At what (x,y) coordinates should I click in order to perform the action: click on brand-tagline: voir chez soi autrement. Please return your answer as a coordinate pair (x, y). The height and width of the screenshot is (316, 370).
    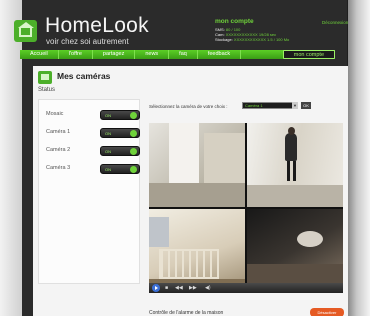
    Looking at the image, I should click on (87, 41).